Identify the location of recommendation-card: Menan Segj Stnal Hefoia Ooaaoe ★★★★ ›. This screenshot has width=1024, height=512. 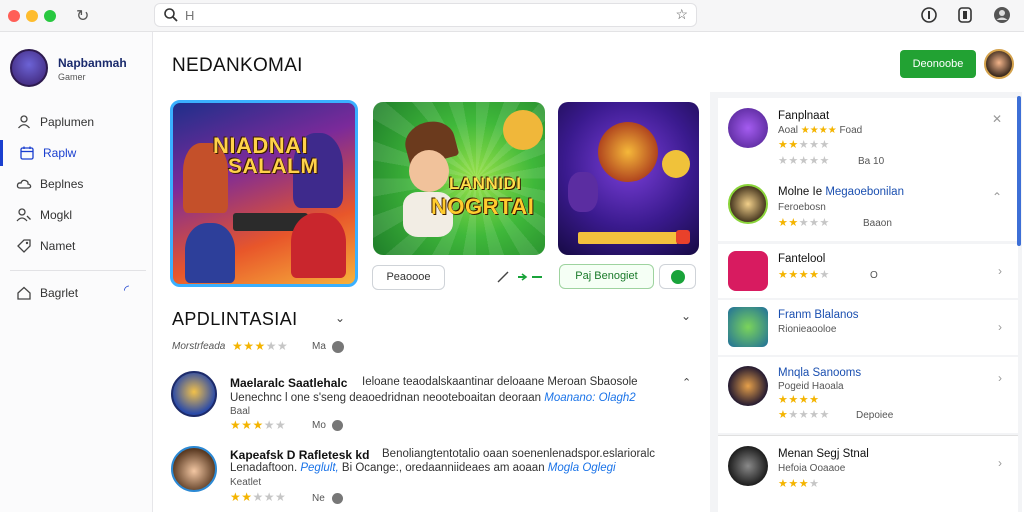
(868, 473).